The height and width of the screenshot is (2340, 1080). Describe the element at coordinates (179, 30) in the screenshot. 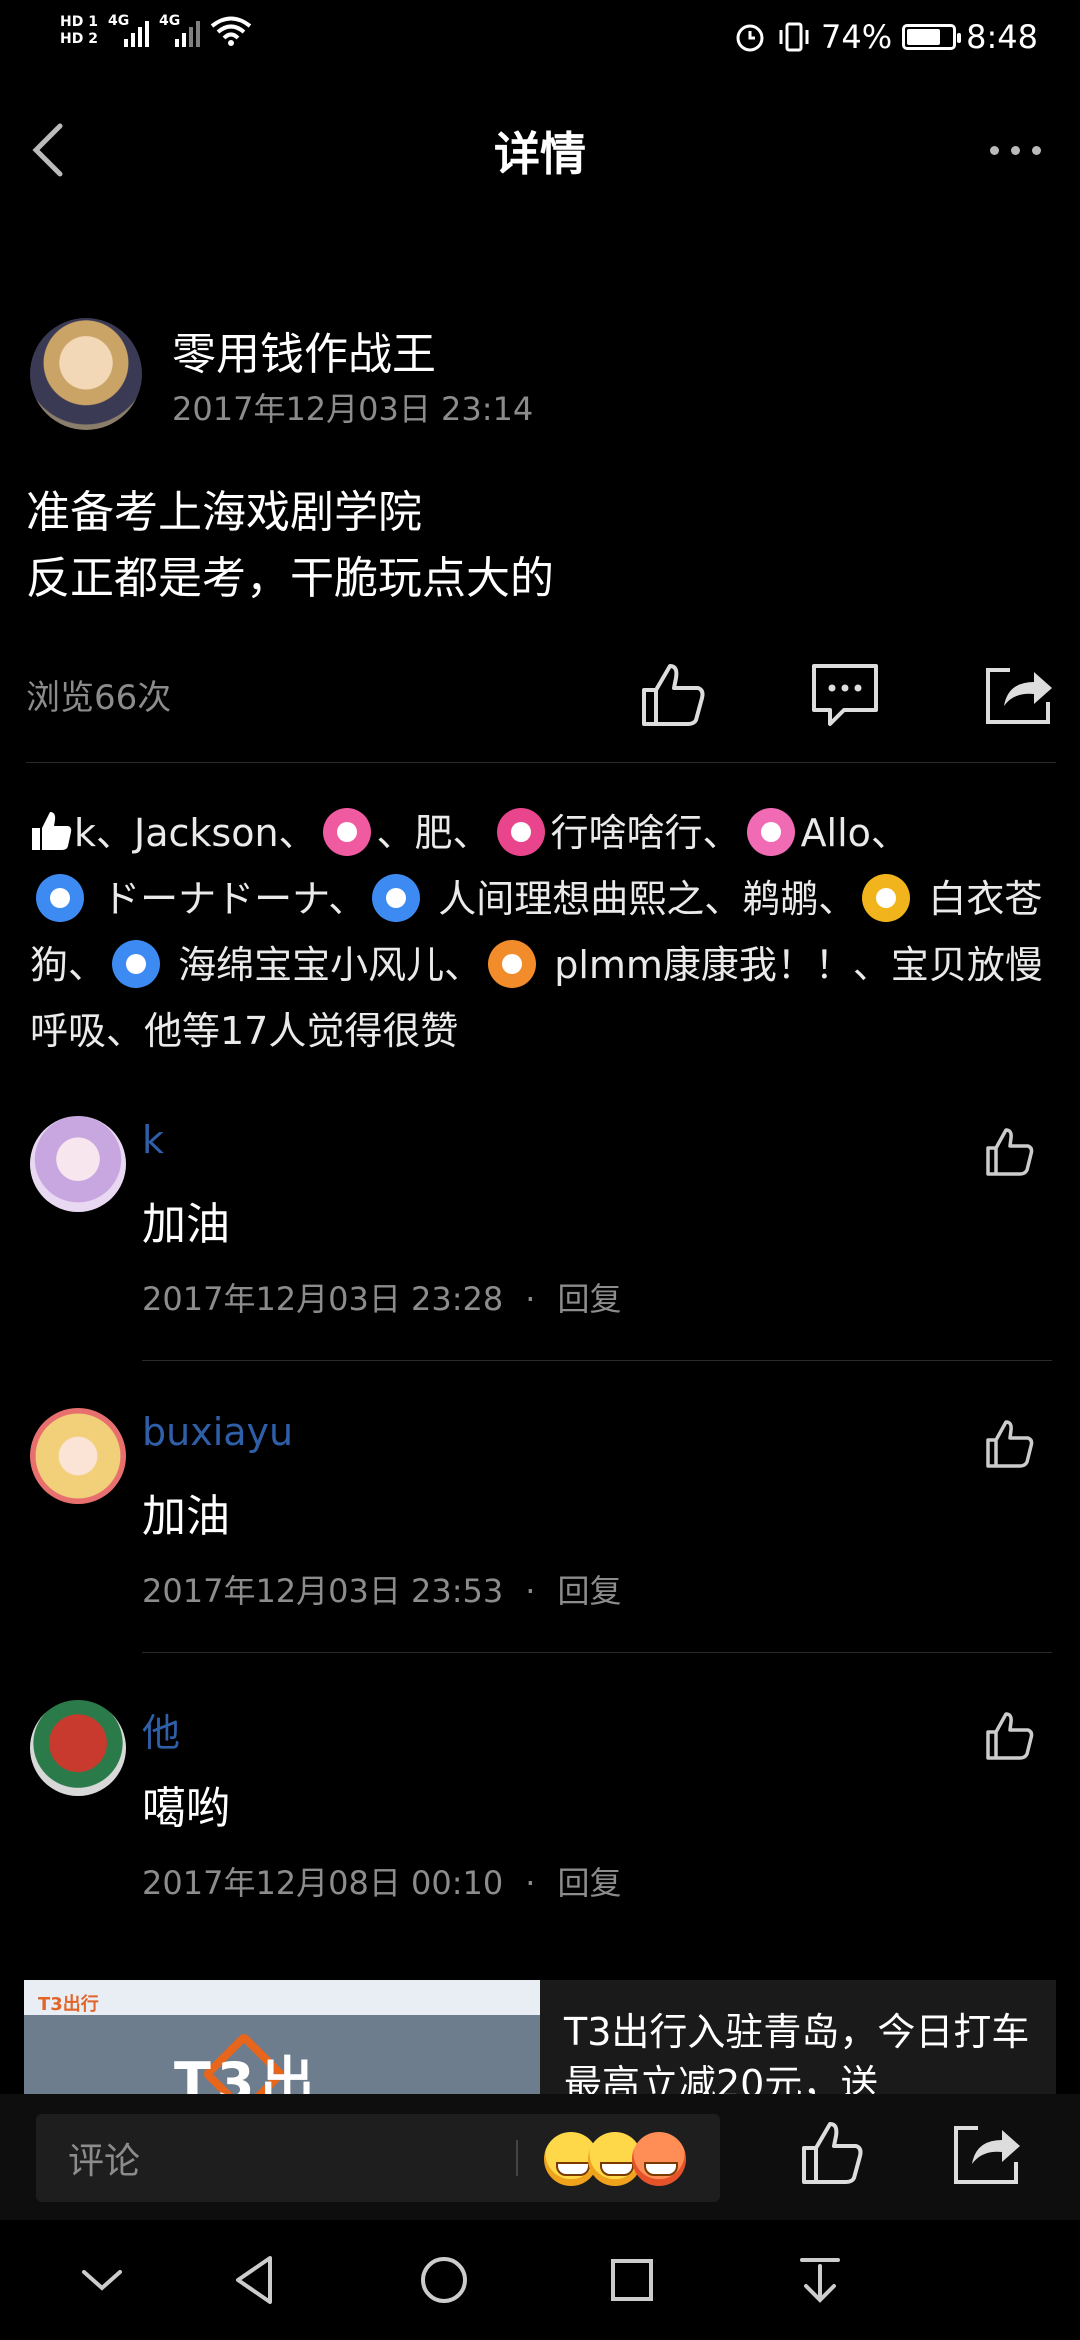

I see `cellular-signal-icon-2: 4G` at that location.